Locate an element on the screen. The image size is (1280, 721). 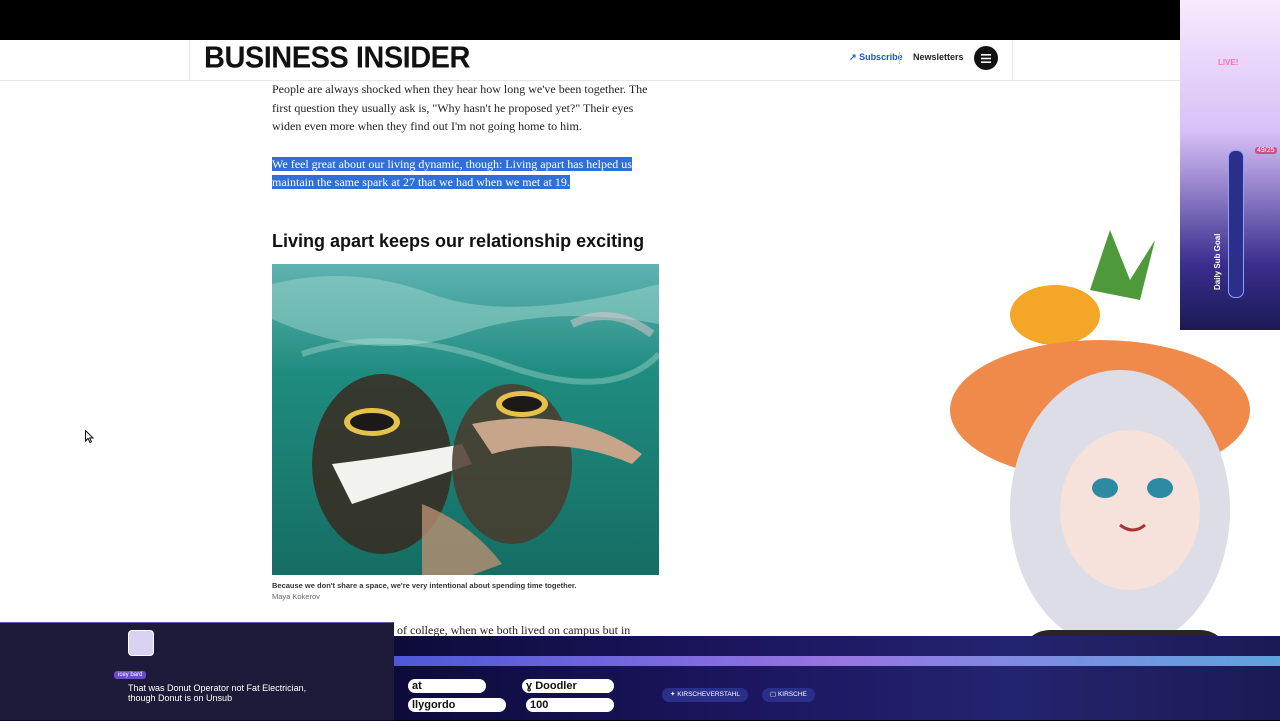
browser-top-bar is located at coordinates (640, 20).